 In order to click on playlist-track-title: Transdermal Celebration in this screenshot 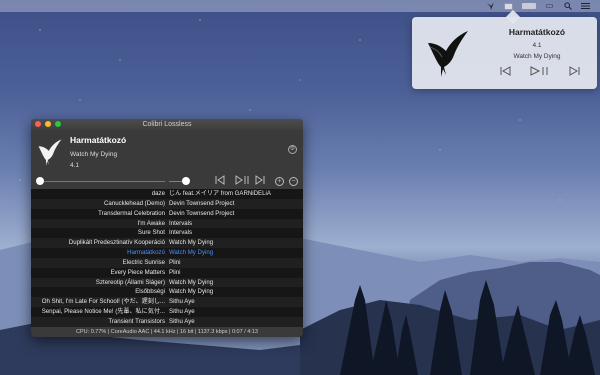, I will do `click(131, 213)`.